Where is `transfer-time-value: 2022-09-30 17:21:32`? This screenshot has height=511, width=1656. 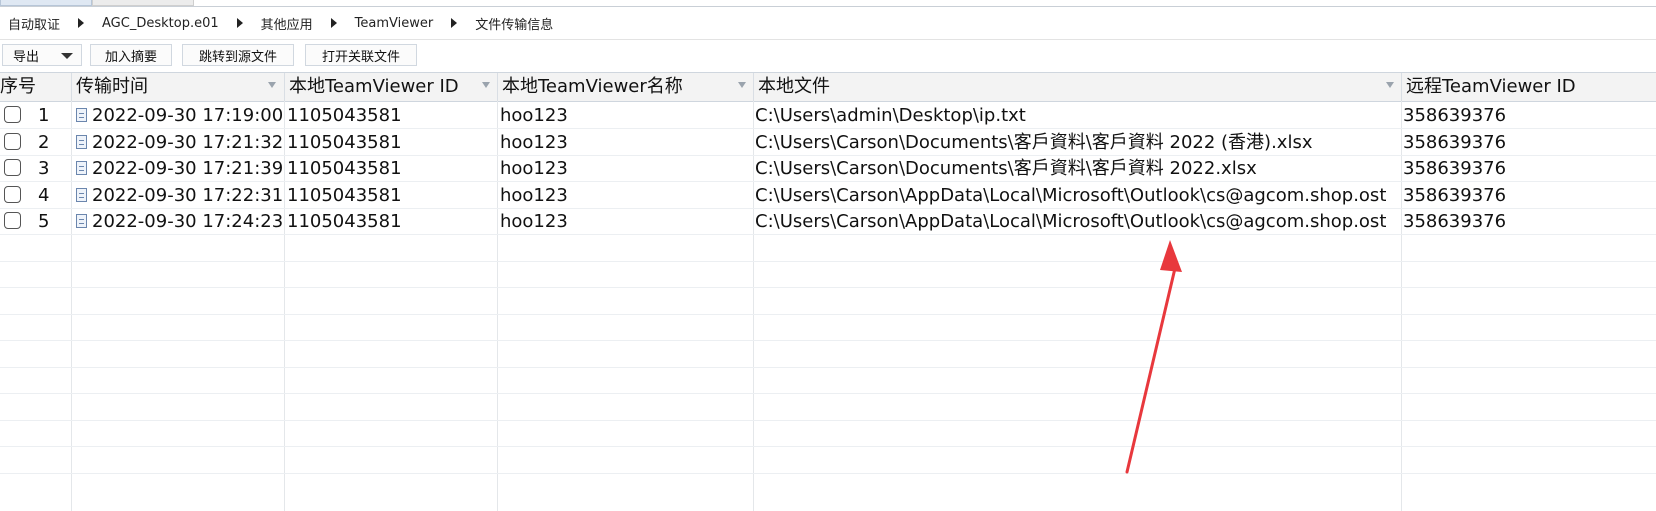 transfer-time-value: 2022-09-30 17:21:32 is located at coordinates (188, 142).